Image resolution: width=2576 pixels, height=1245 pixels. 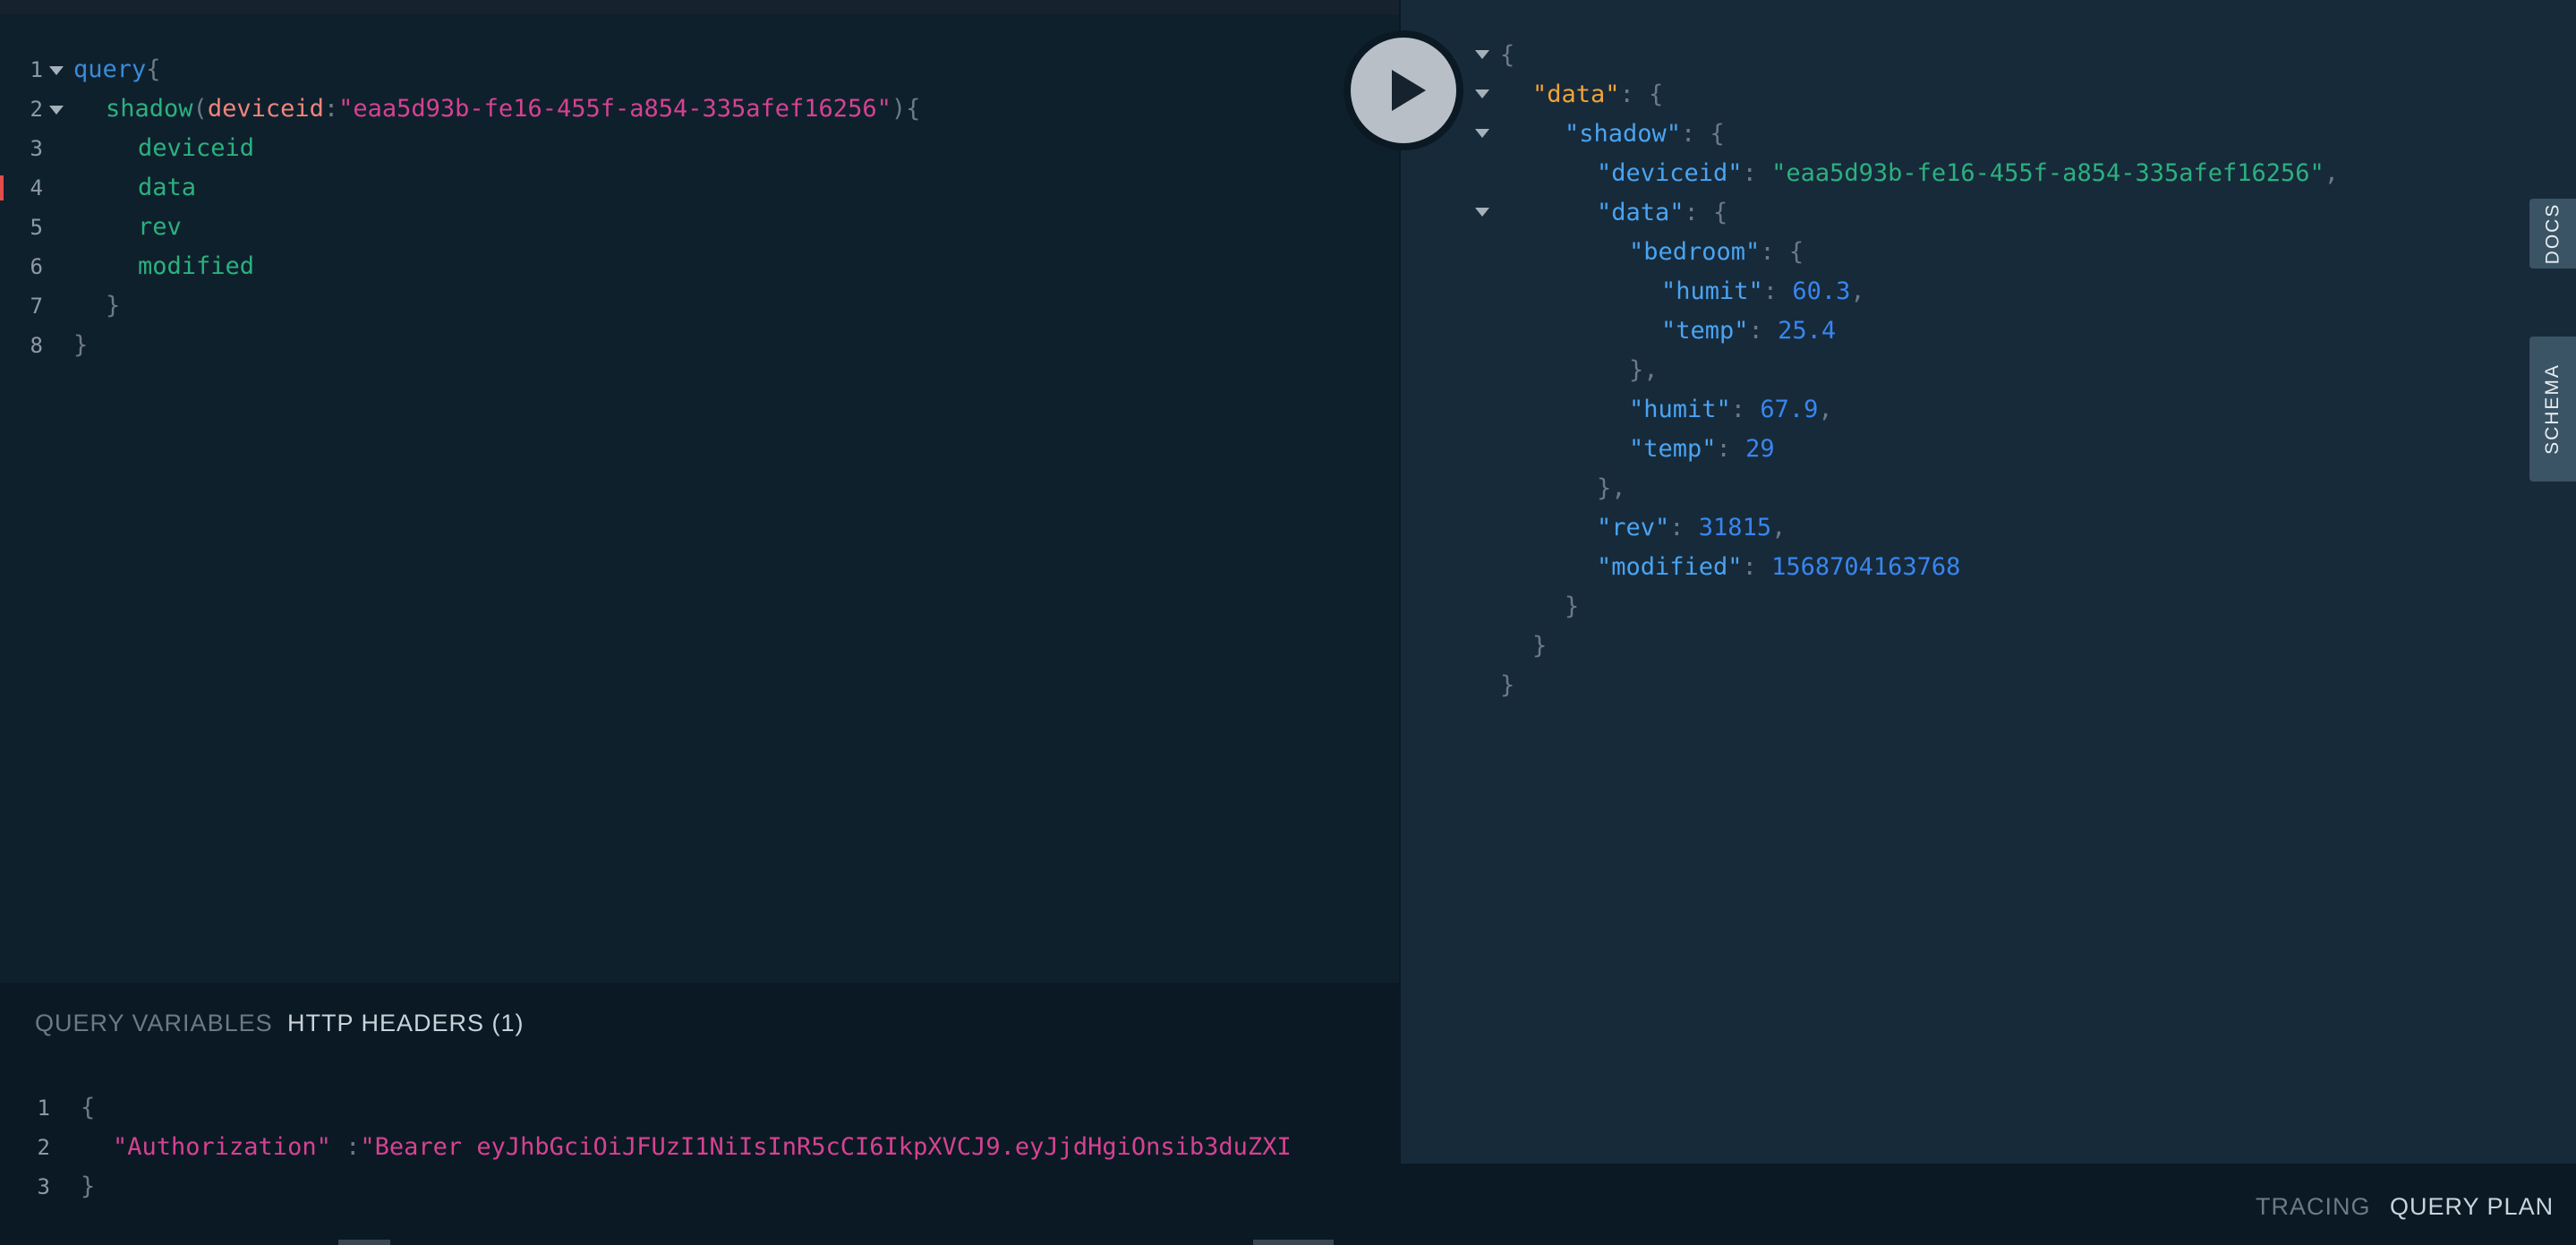 I want to click on result-line: "modified": 1568704163768, so click(x=1779, y=567).